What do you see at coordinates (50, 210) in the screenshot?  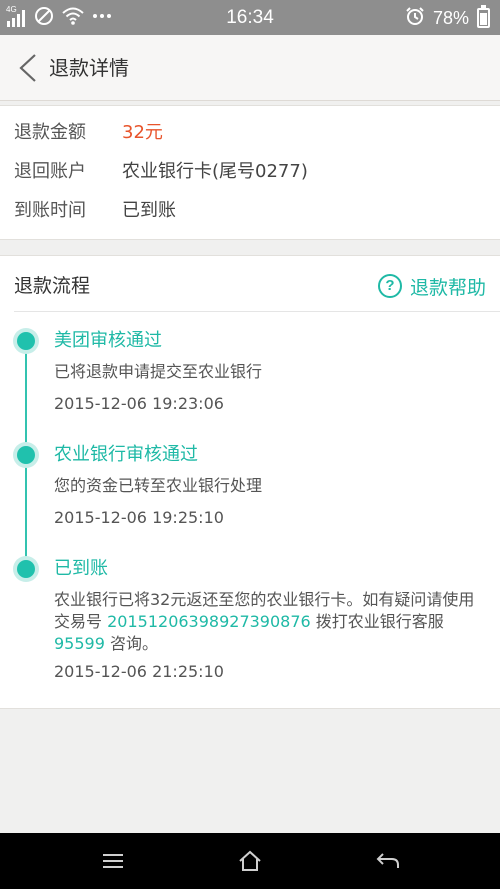 I see `arrival-time-label: 到账时间` at bounding box center [50, 210].